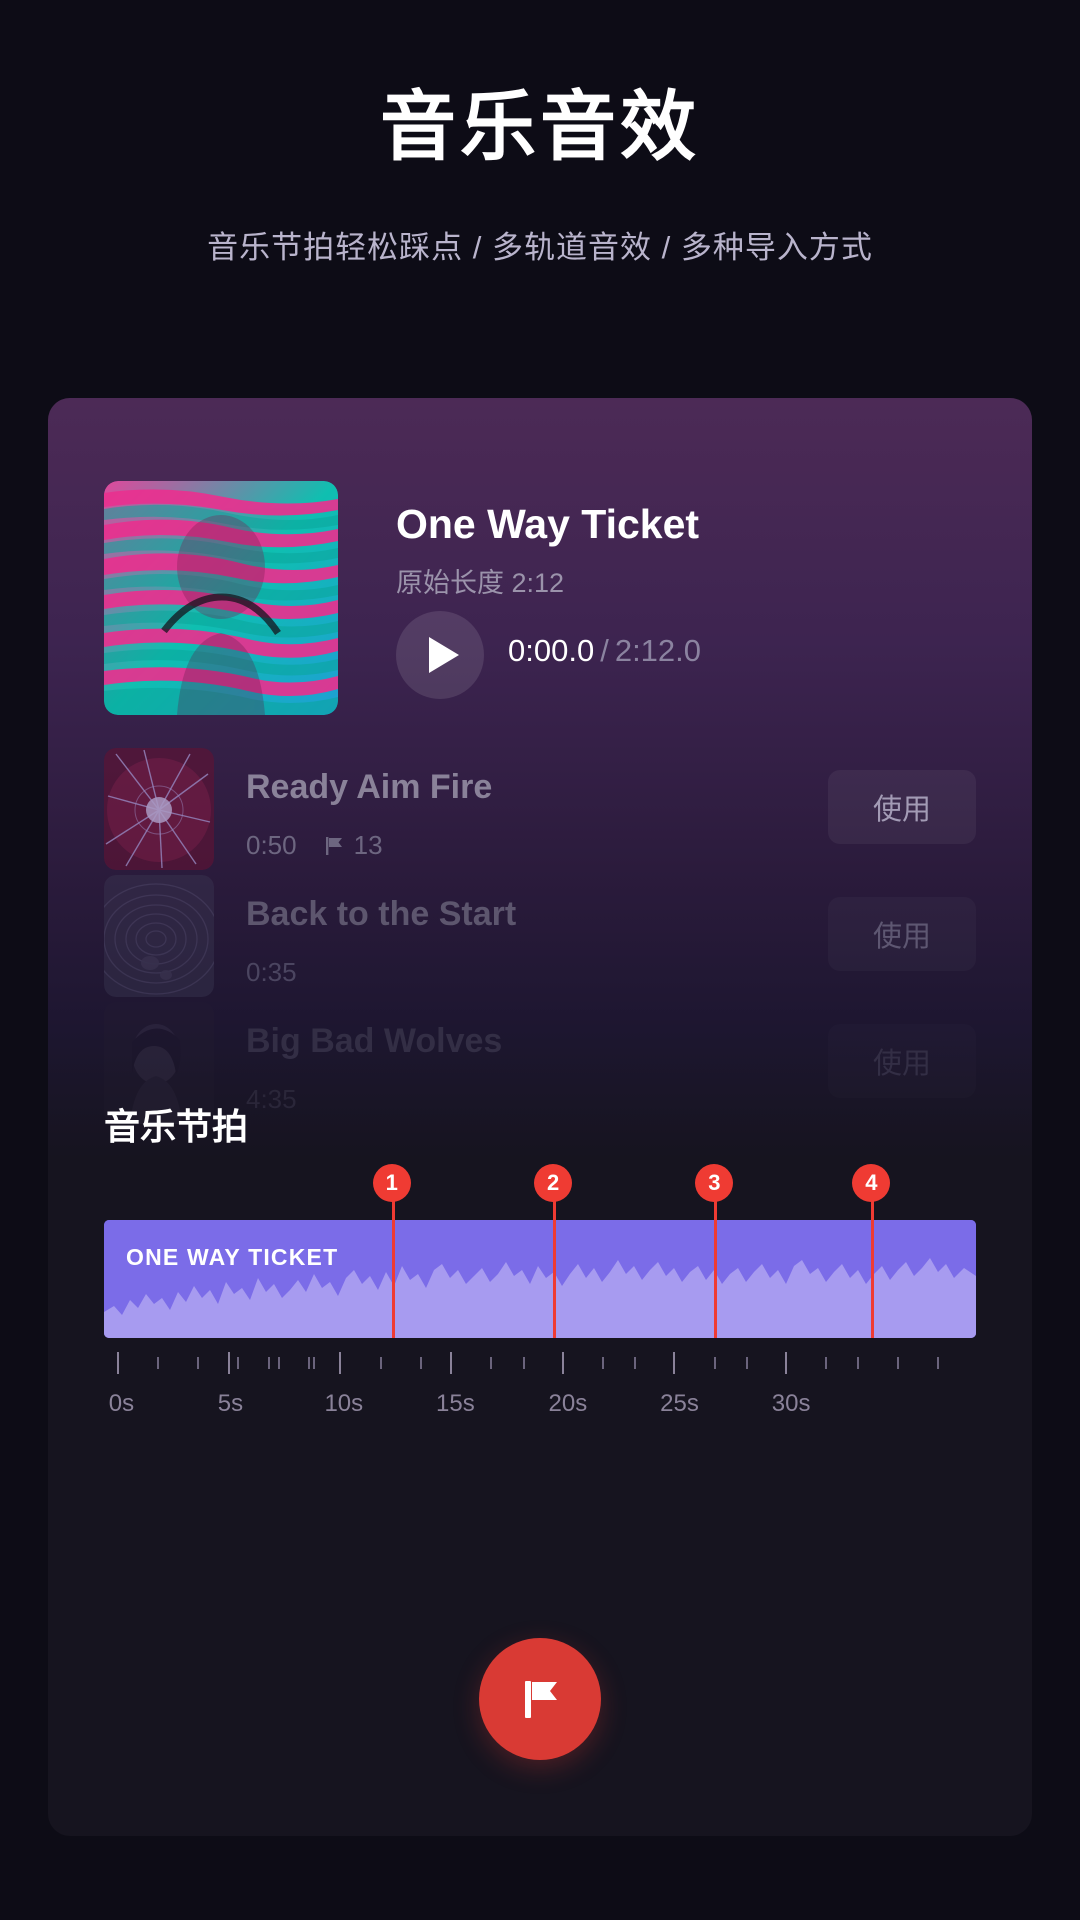 This screenshot has width=1080, height=1920. What do you see at coordinates (480, 583) in the screenshot?
I see `now-playing-duration: 原始长度 2:12` at bounding box center [480, 583].